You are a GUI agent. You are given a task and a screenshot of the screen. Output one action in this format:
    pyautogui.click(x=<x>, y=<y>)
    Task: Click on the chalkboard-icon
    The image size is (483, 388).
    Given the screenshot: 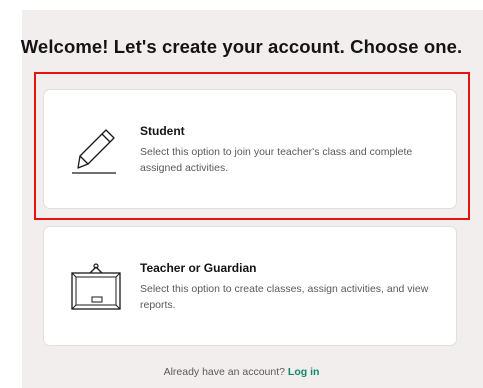 What is the action you would take?
    pyautogui.click(x=96, y=286)
    